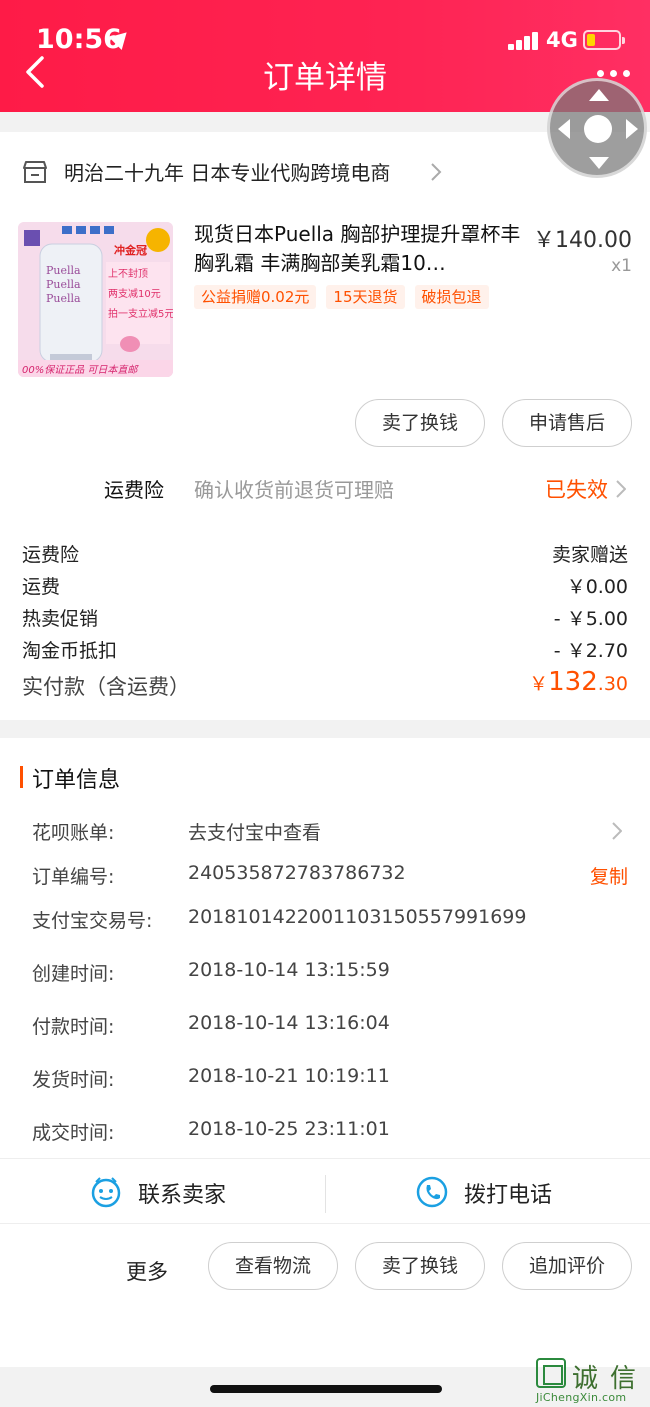 This screenshot has height=1407, width=650. I want to click on apply-aftersale-button: 申请售后, so click(567, 423).